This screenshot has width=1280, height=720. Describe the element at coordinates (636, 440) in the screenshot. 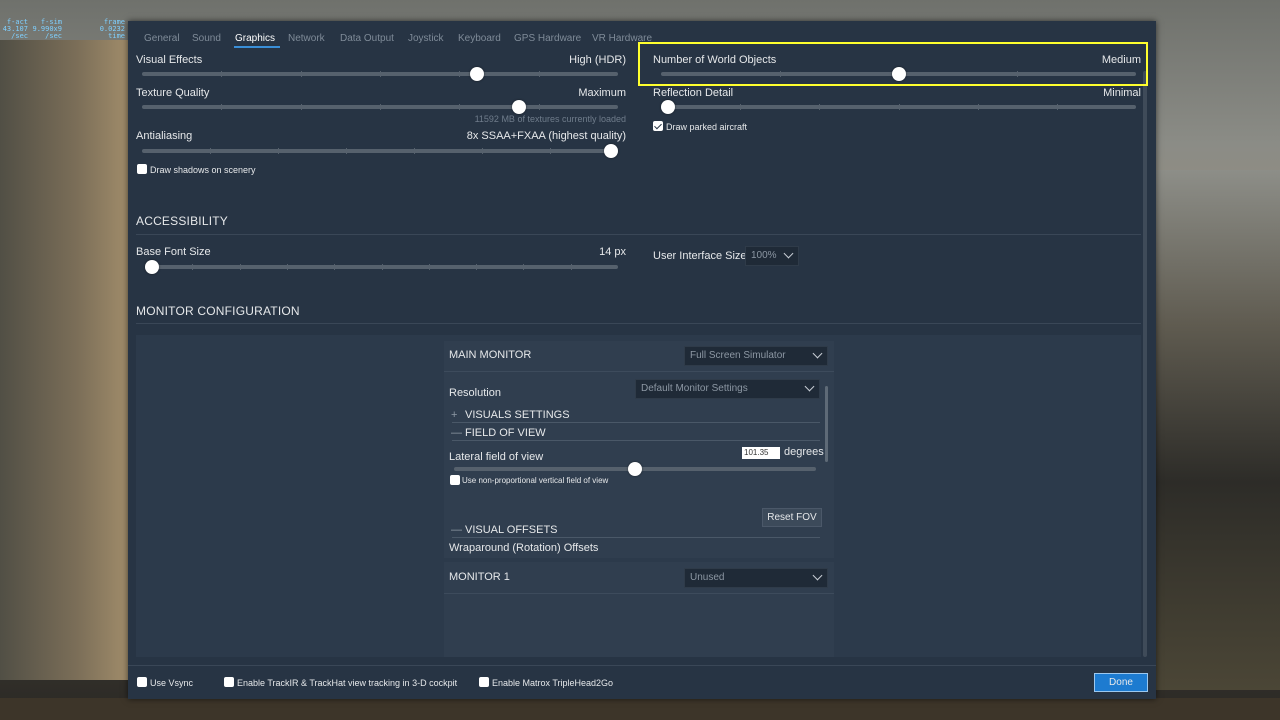

I see `expander-divider` at that location.